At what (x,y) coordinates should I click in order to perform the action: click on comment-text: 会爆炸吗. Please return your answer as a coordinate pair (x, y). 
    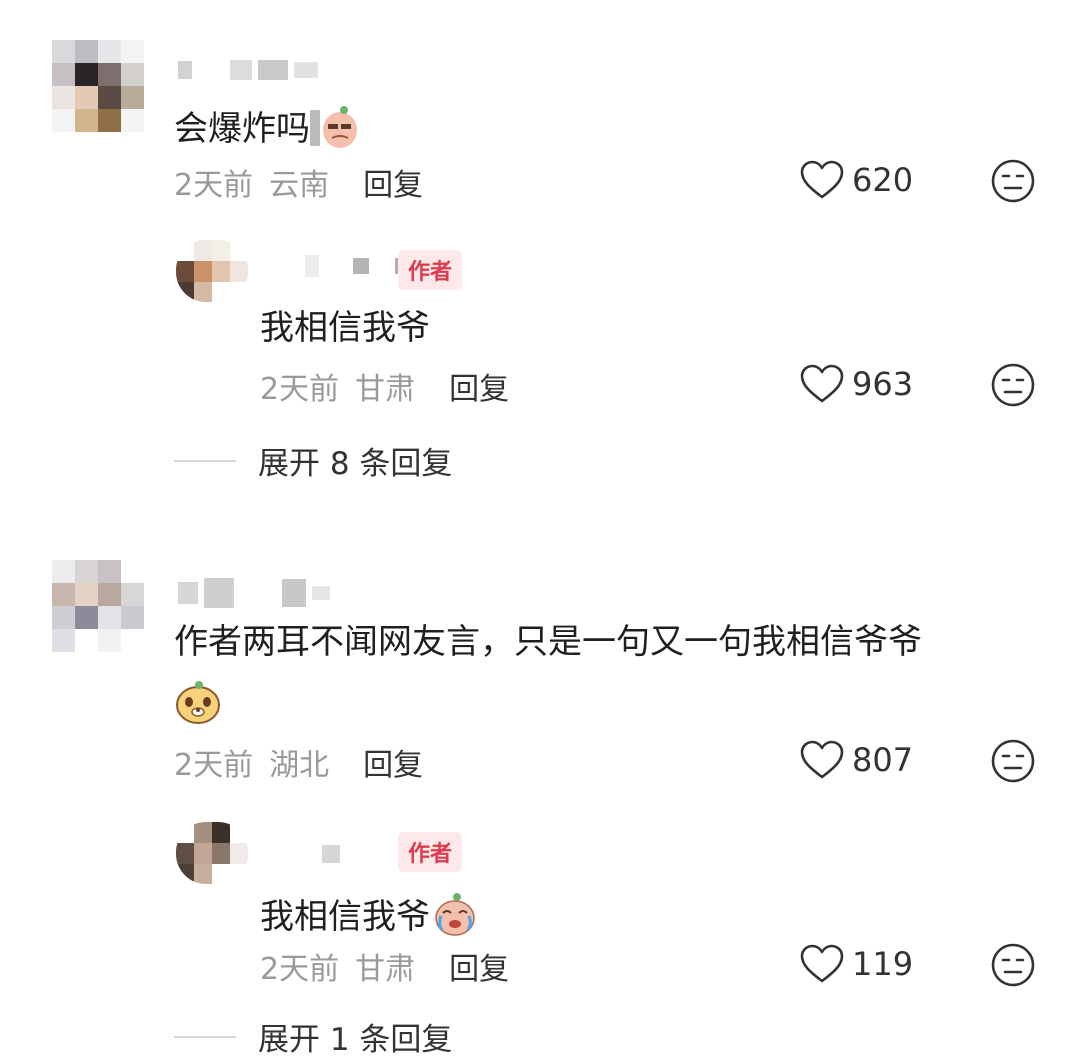
    Looking at the image, I should click on (267, 130).